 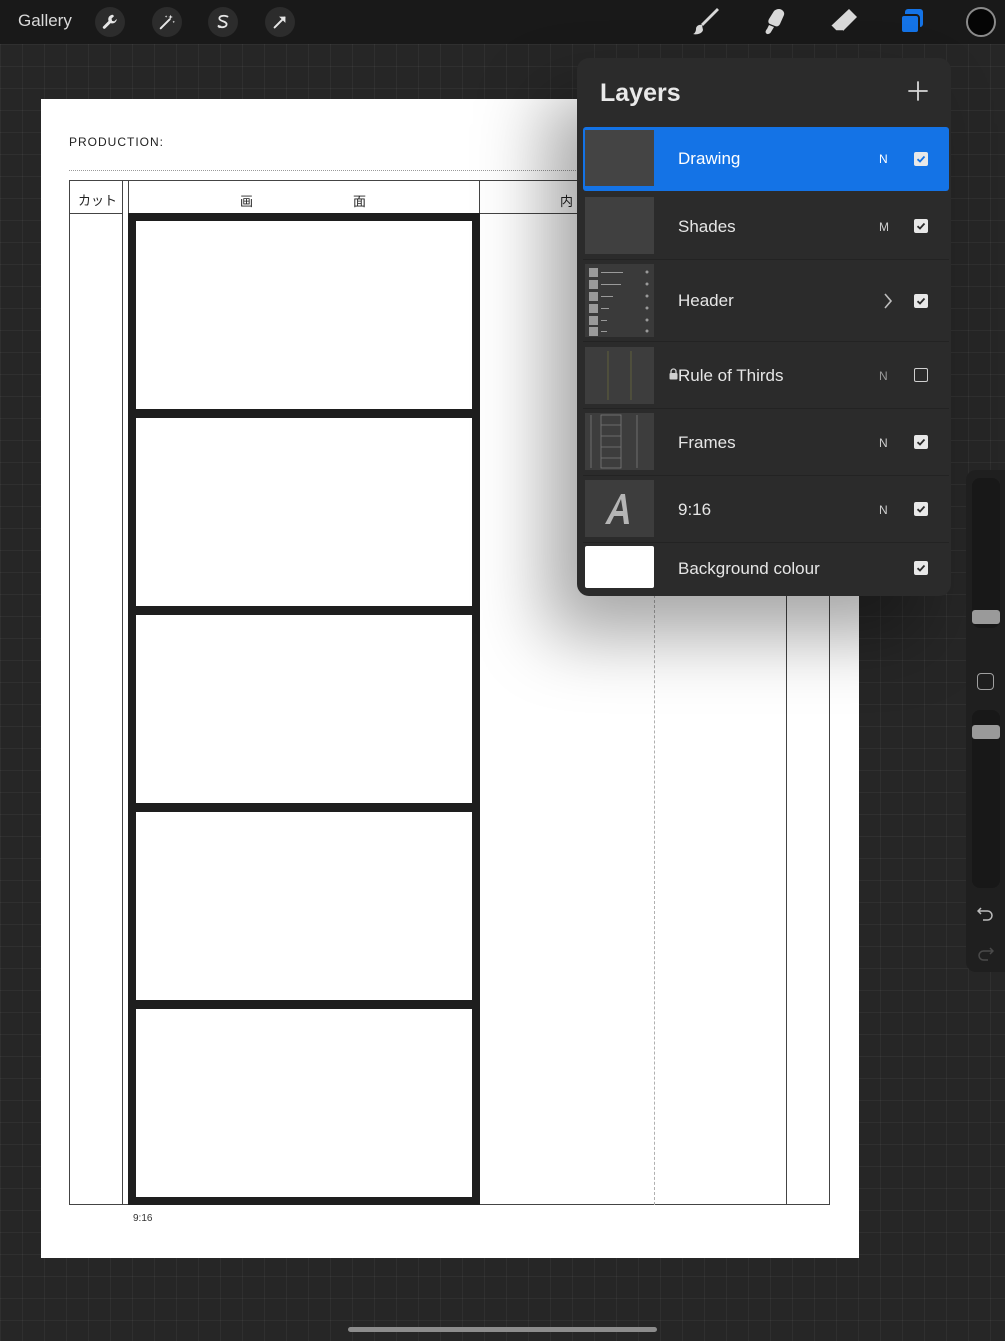 I want to click on text-a-icon, so click(x=617, y=509).